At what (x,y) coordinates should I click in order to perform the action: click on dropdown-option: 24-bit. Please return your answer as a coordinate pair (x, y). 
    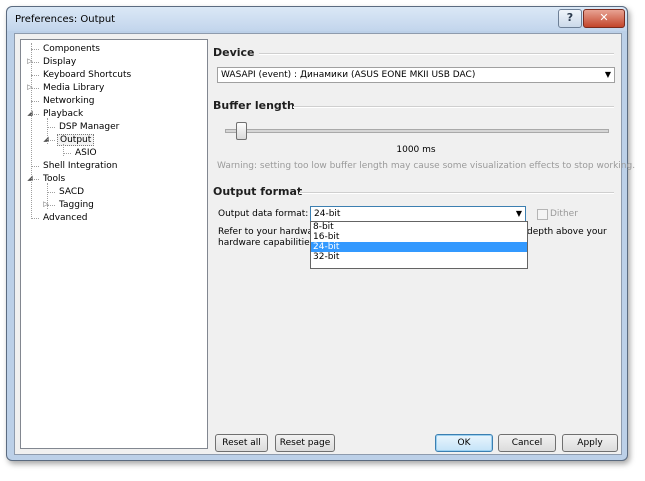
    Looking at the image, I should click on (419, 247).